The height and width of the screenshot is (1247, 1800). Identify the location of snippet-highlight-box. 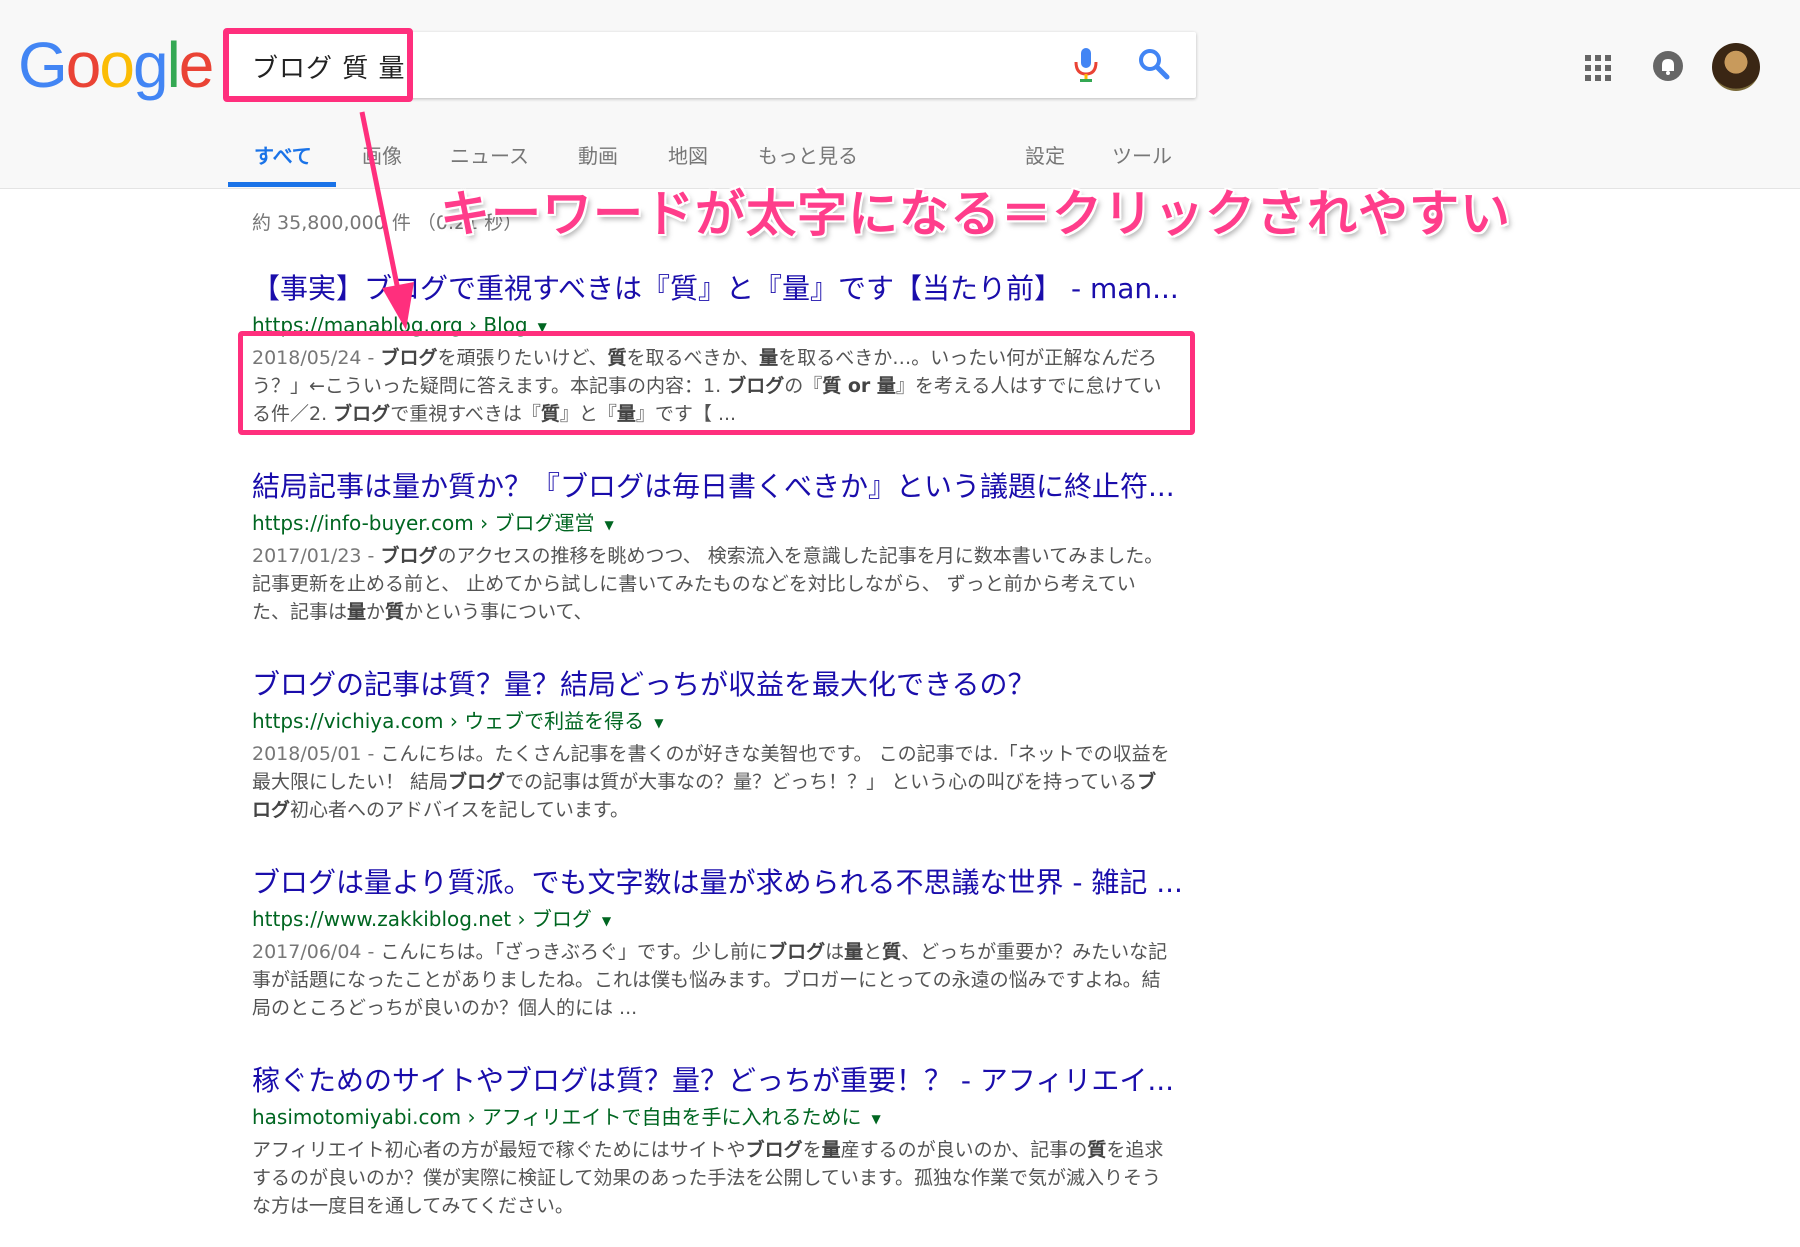
(716, 383).